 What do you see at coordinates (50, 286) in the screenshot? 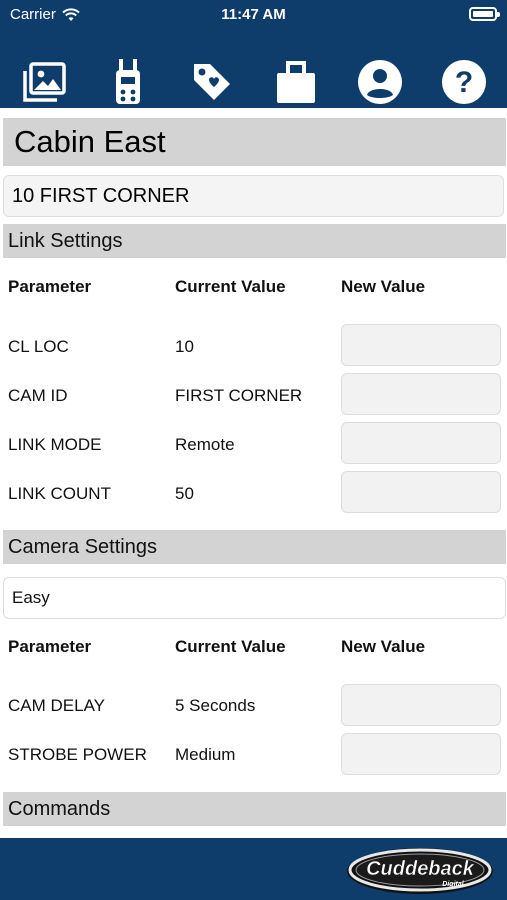
I see `parameter-column-header: Parameter` at bounding box center [50, 286].